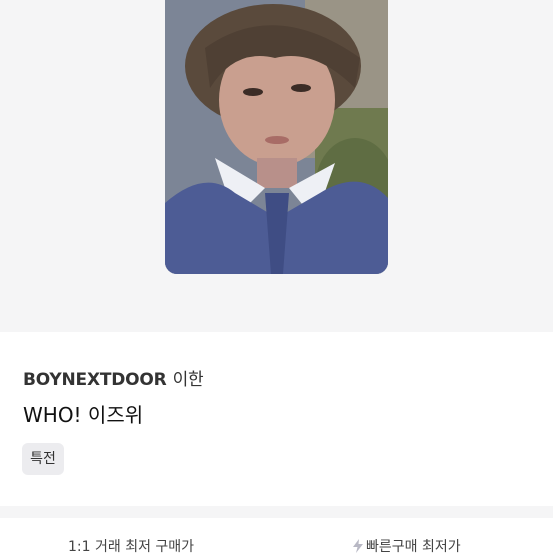 This screenshot has height=556, width=553. Describe the element at coordinates (95, 380) in the screenshot. I see `group-name: BOYNEXTDOOR` at that location.